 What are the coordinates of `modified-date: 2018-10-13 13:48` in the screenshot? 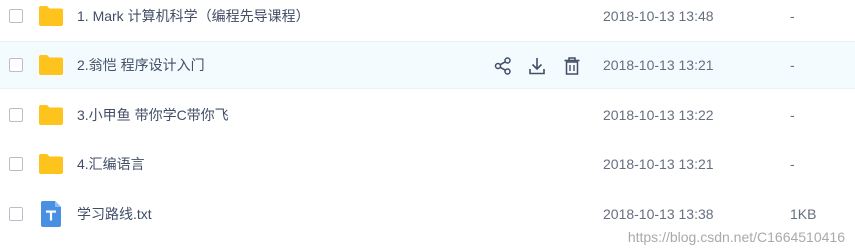 It's located at (658, 16).